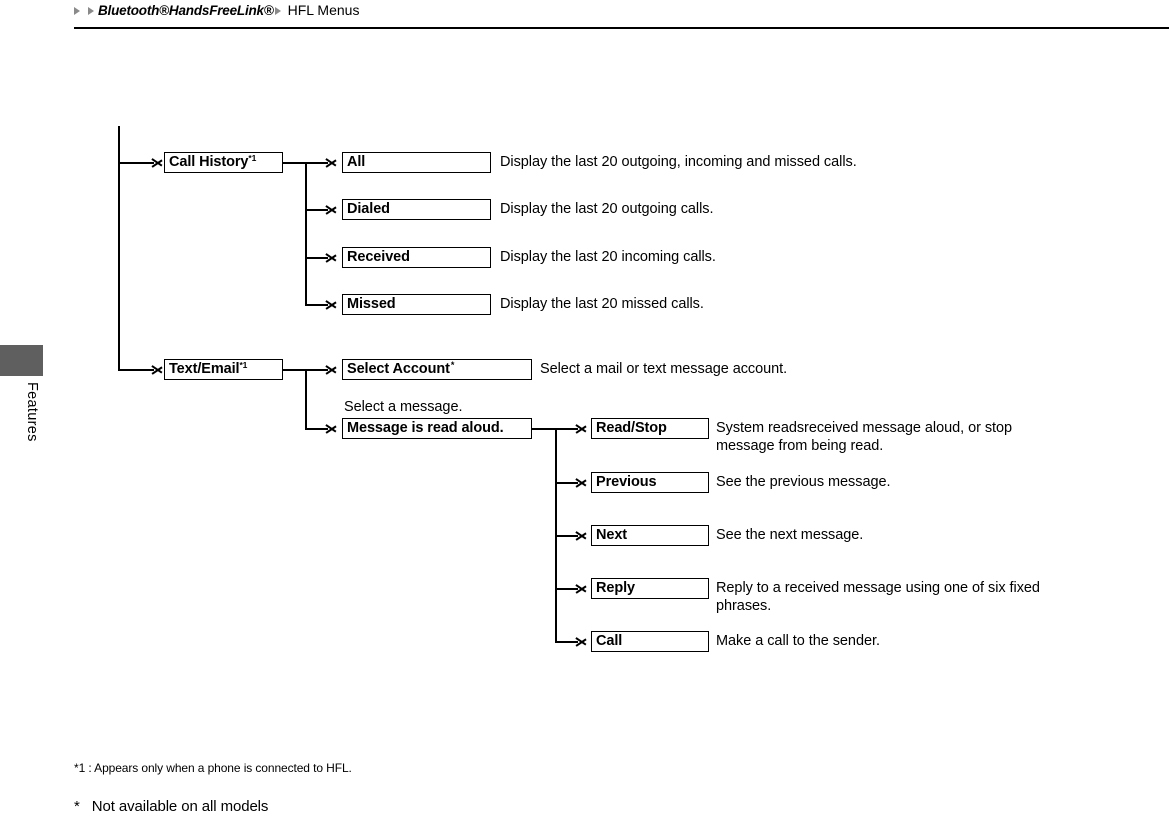 The image size is (1169, 816). What do you see at coordinates (608, 257) in the screenshot?
I see `desc-received: Display the last 20 incoming calls.` at bounding box center [608, 257].